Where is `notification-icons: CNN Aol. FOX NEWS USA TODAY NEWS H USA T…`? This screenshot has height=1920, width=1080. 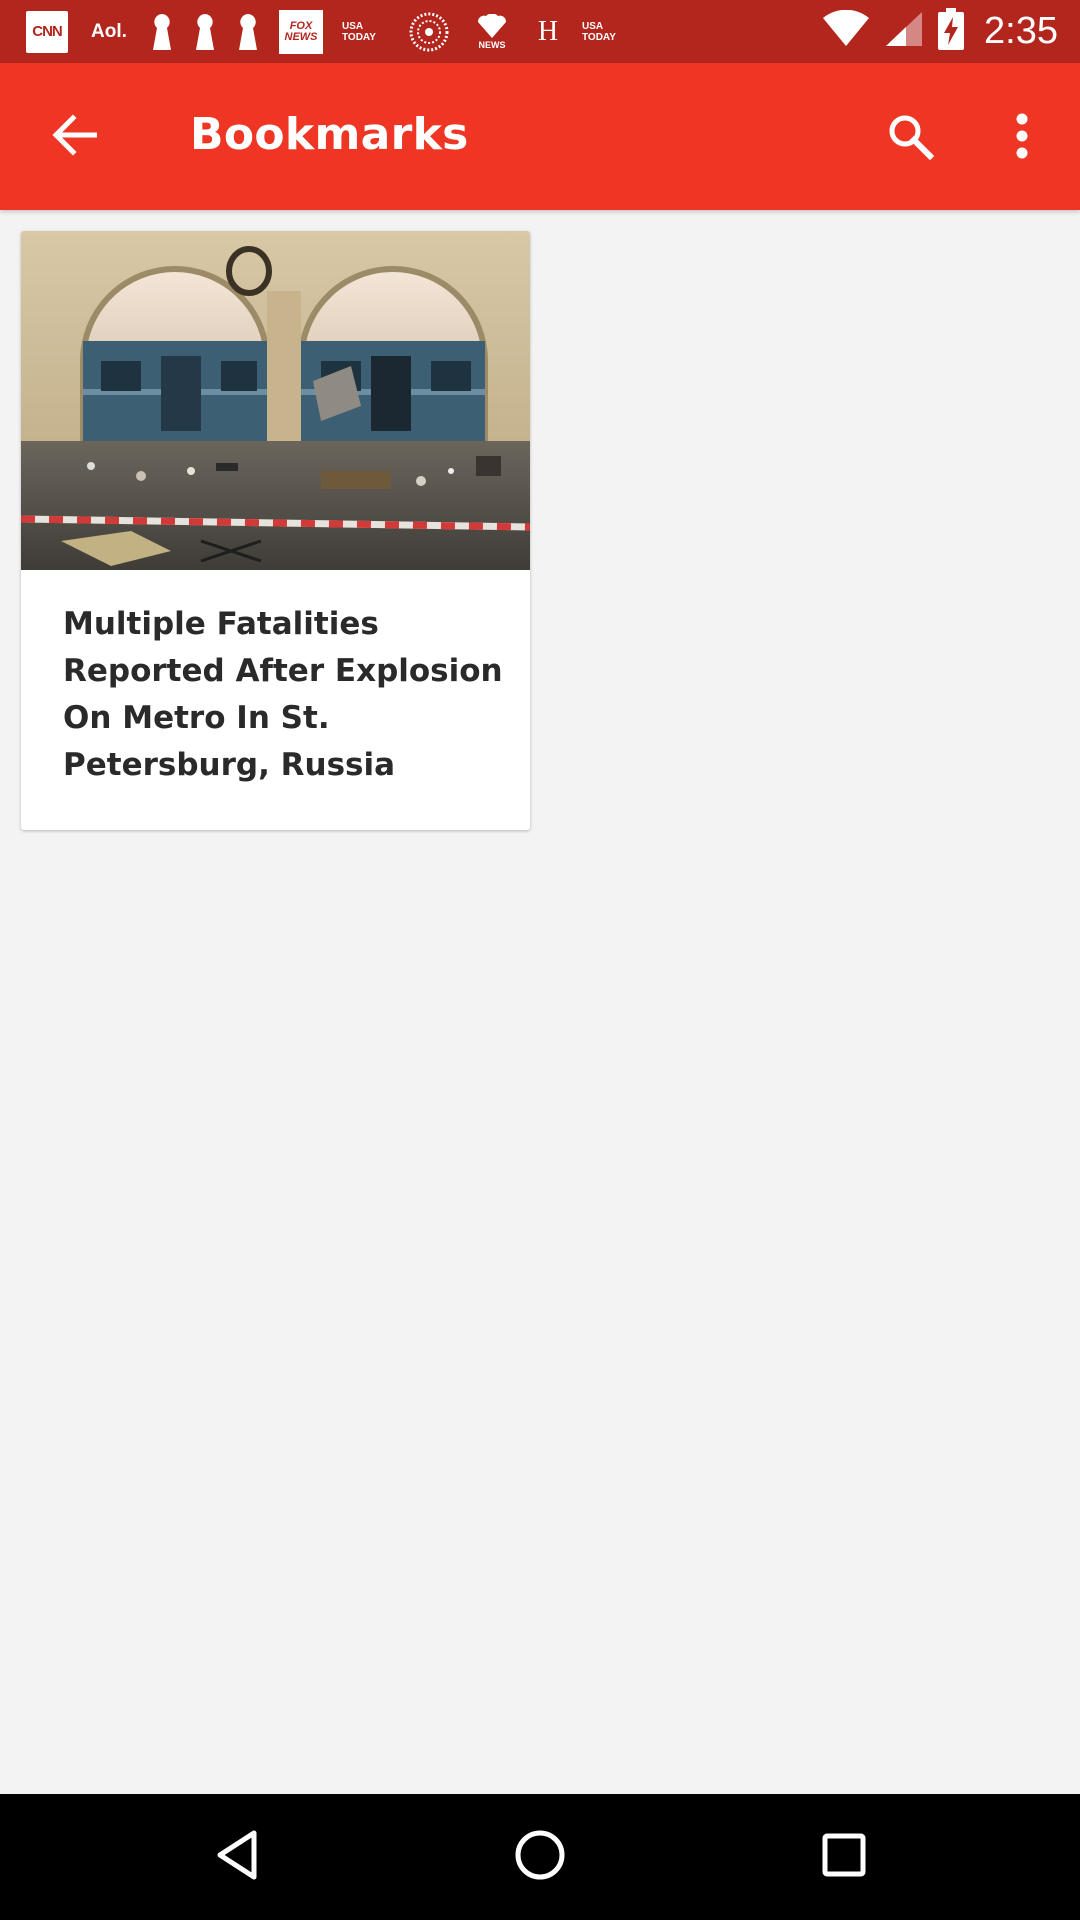 notification-icons: CNN Aol. FOX NEWS USA TODAY NEWS H USA T… is located at coordinates (323, 31).